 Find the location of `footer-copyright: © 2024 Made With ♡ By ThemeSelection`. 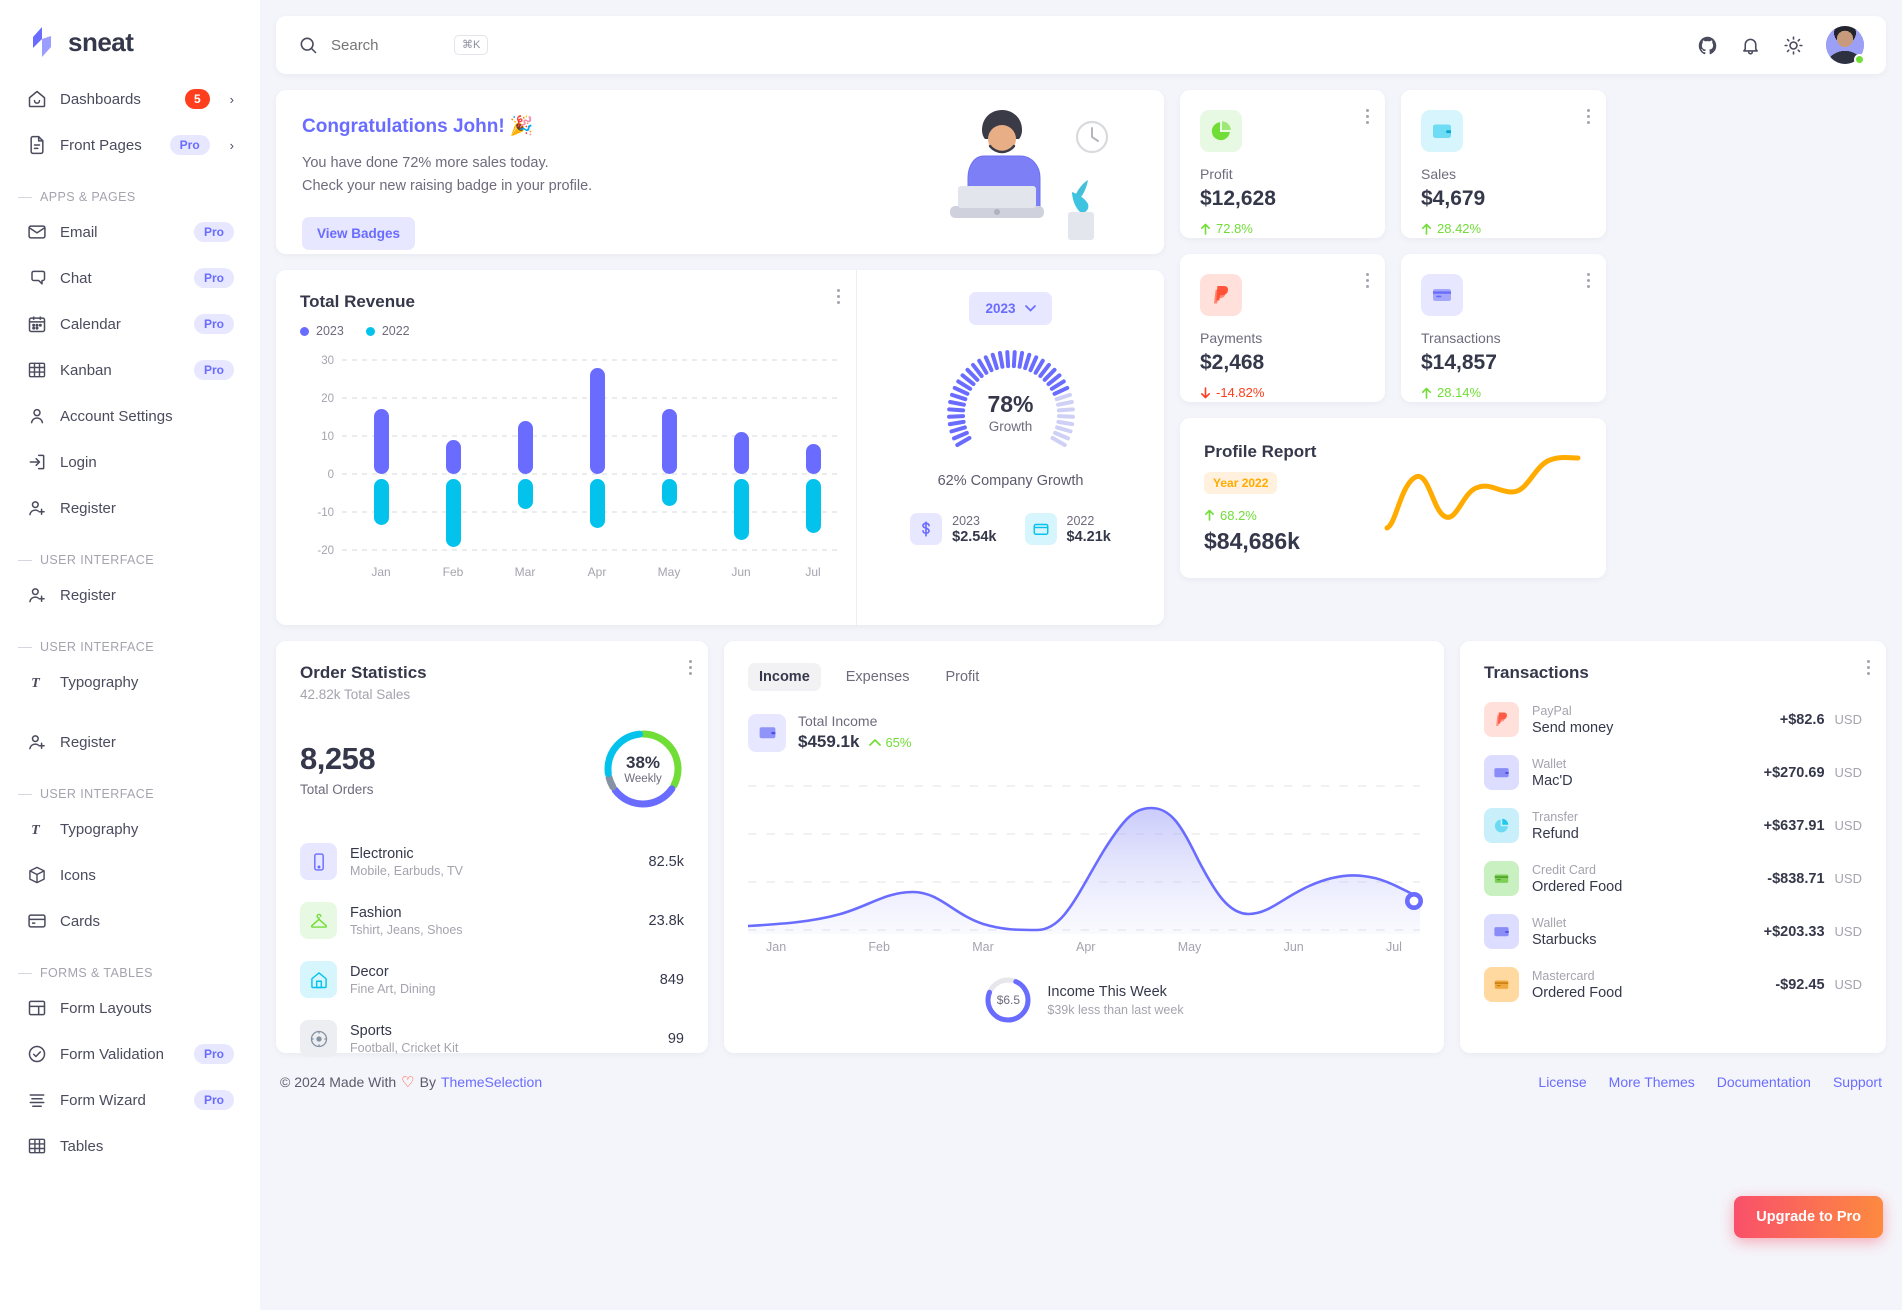

footer-copyright: © 2024 Made With ♡ By ThemeSelection is located at coordinates (411, 1082).